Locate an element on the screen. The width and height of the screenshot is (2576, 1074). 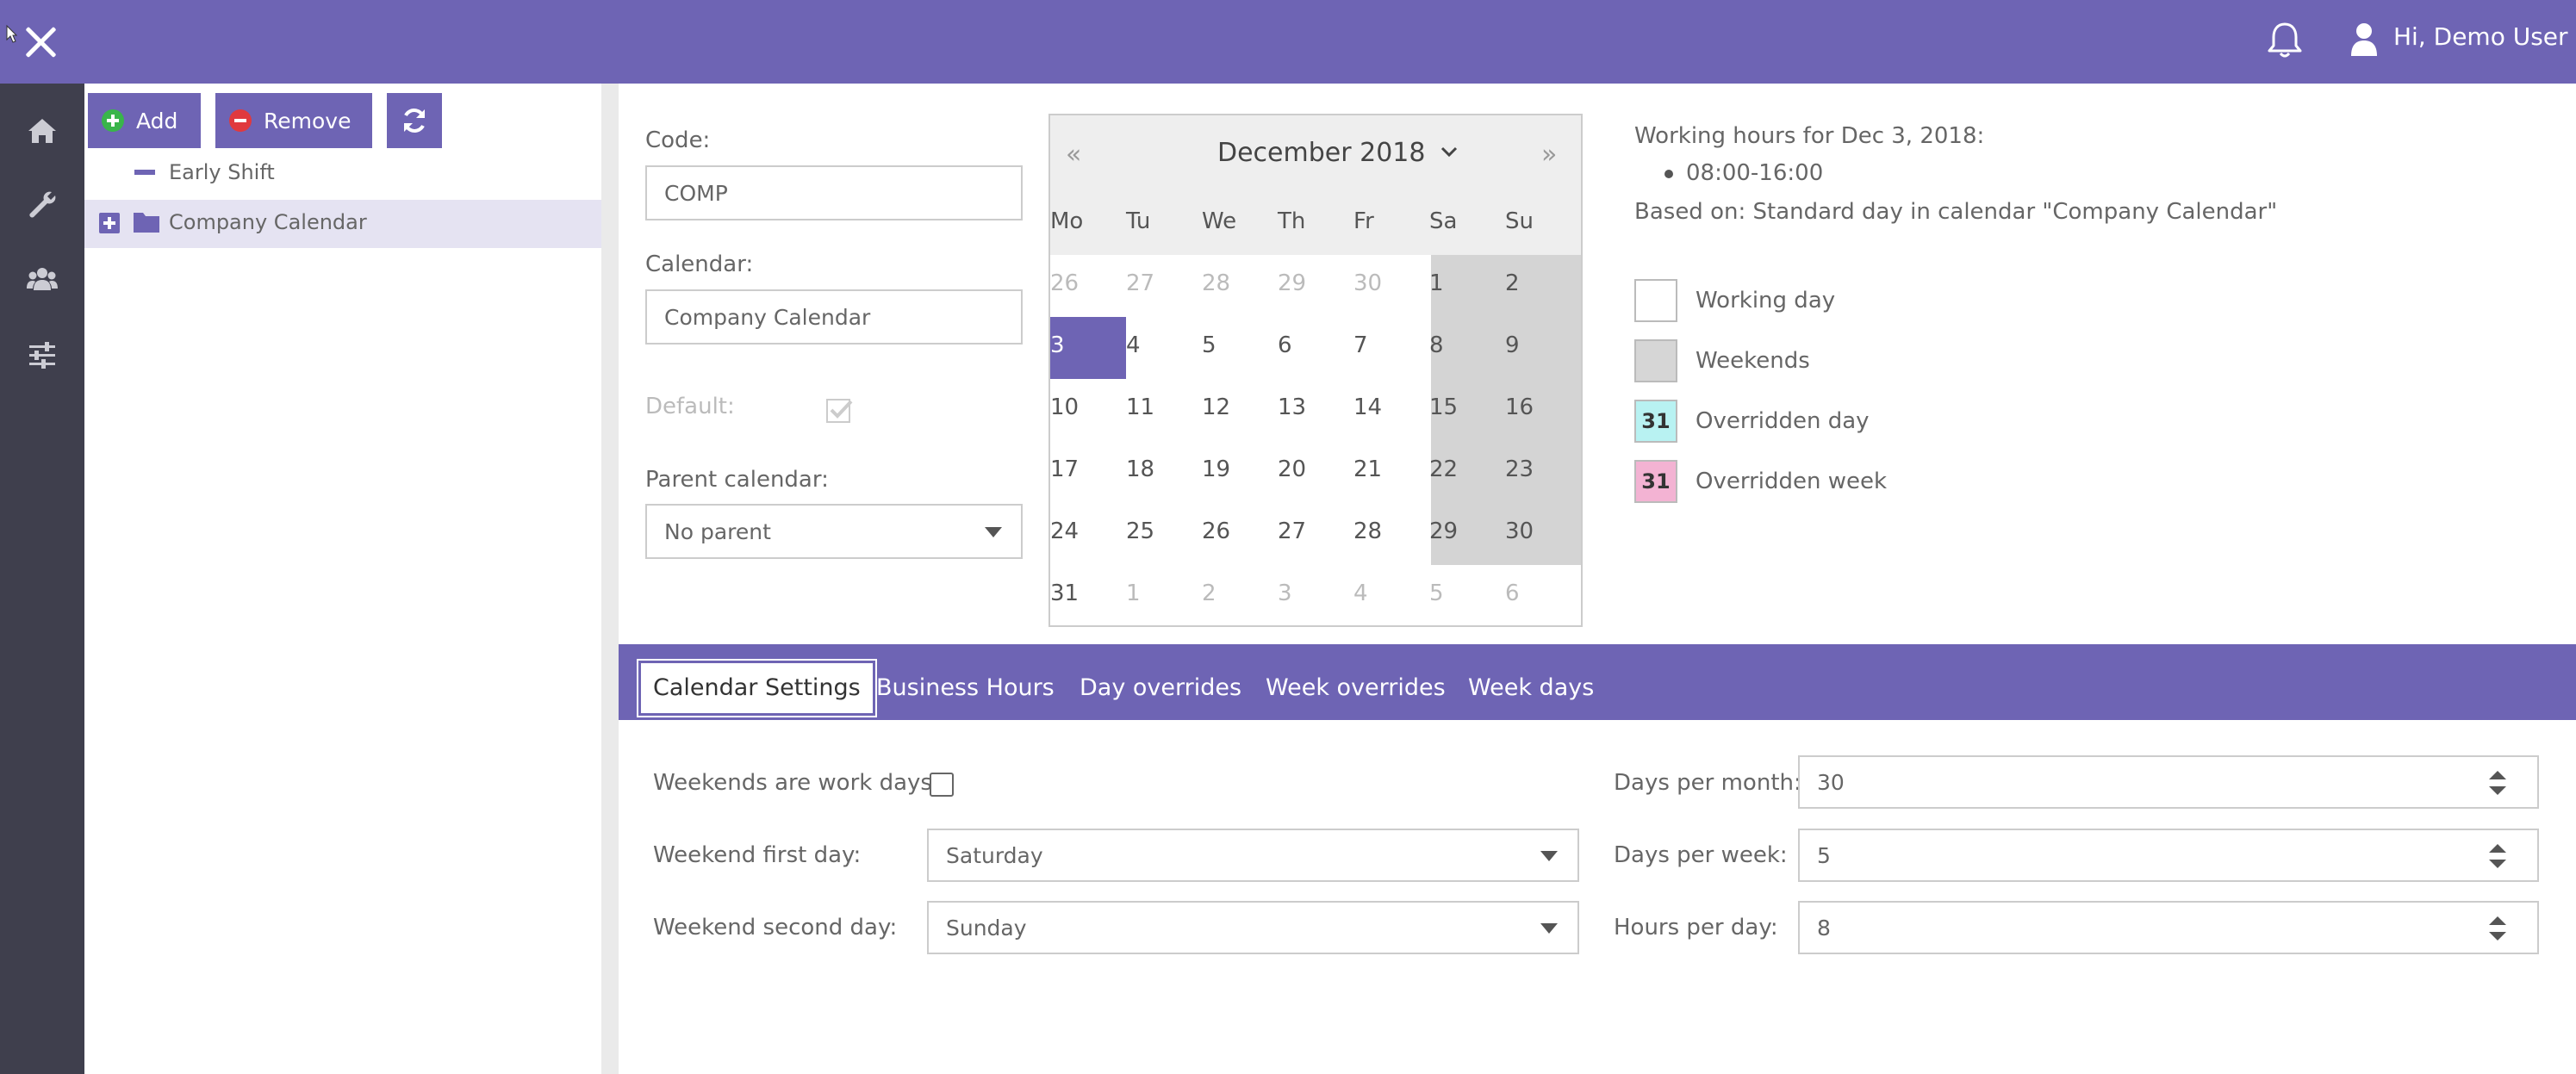
calendar-day: 31 is located at coordinates (1088, 595).